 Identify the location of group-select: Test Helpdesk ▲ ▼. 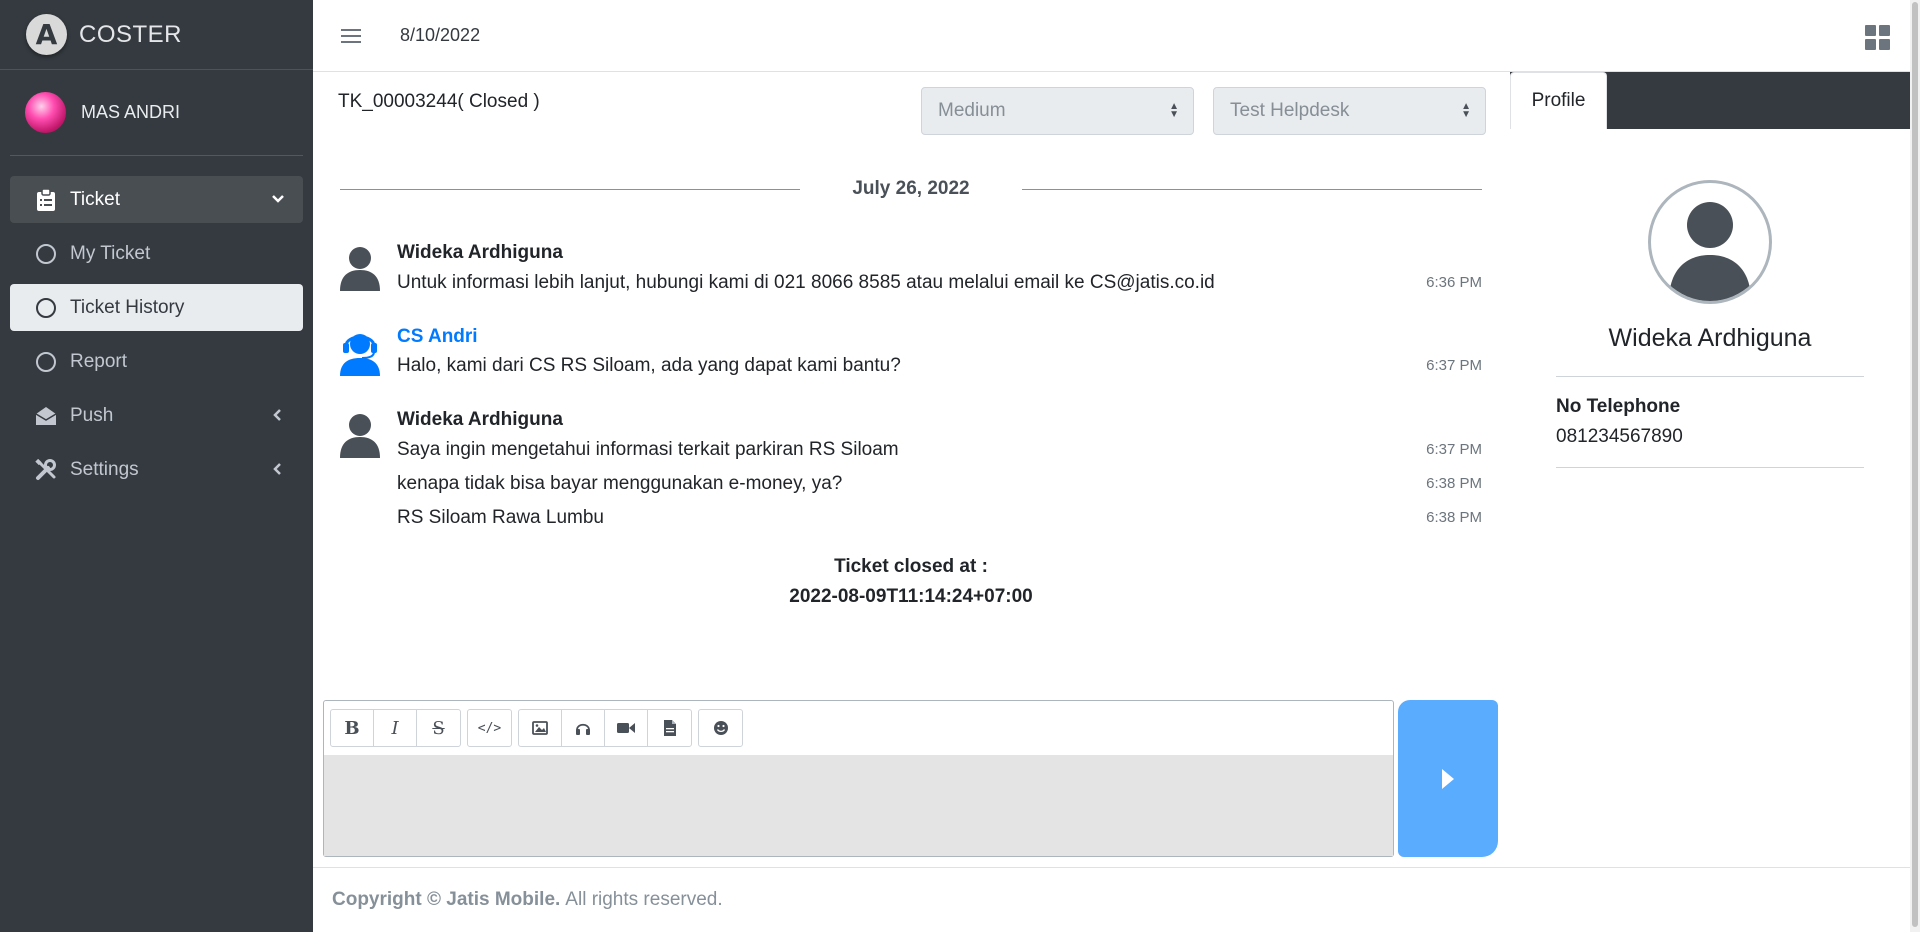
(1349, 111).